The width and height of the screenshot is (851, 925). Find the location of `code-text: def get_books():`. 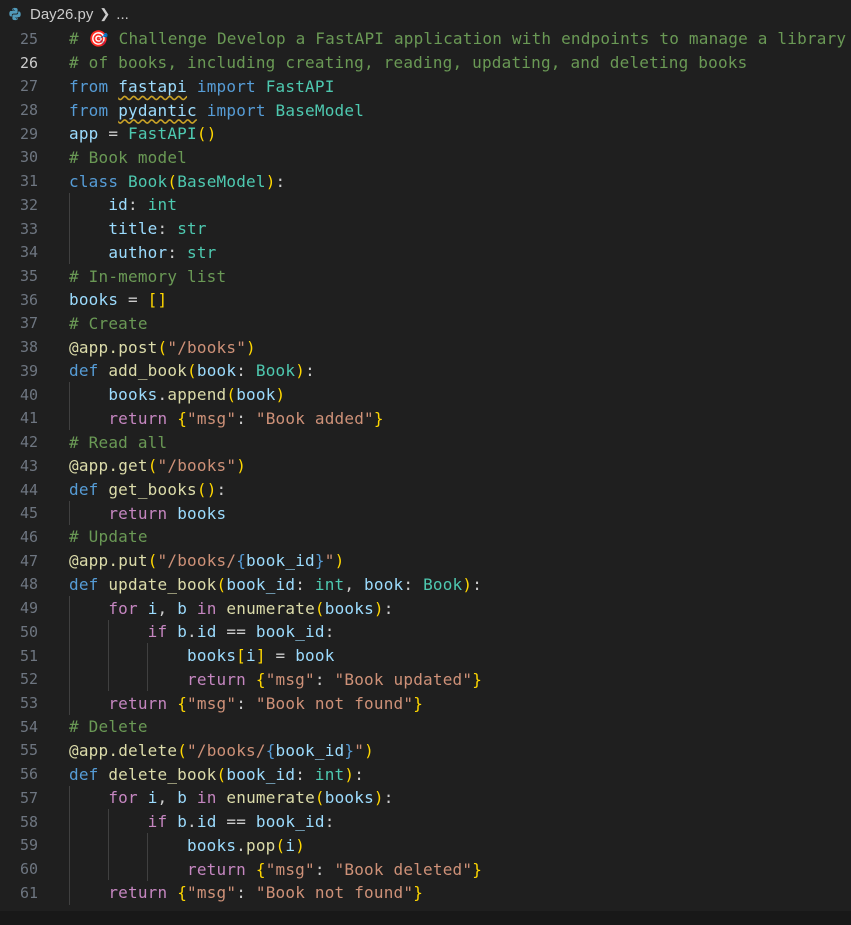

code-text: def get_books(): is located at coordinates (147, 489).